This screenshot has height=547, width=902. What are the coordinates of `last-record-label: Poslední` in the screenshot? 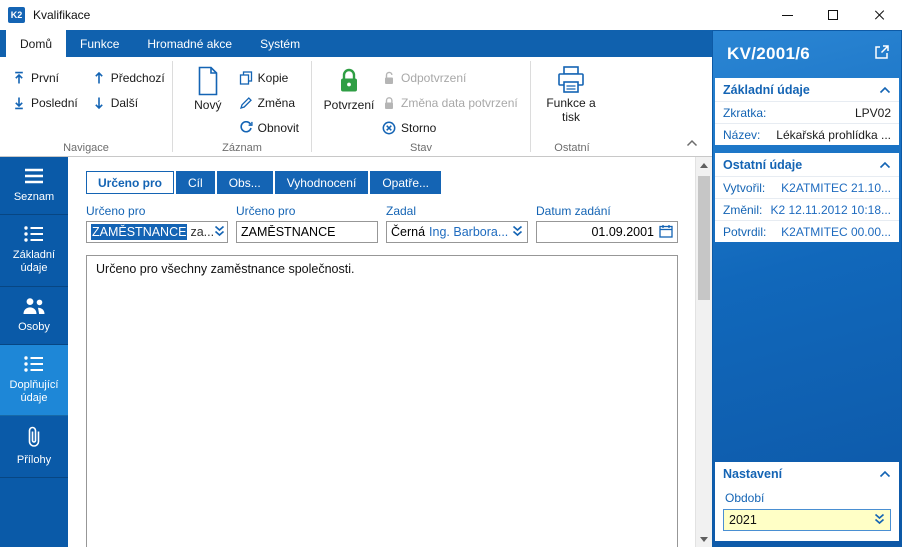 It's located at (54, 102).